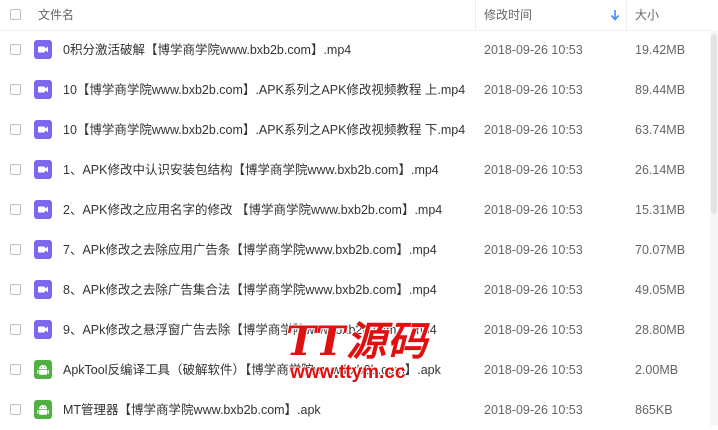  I want to click on file-size: 28.80MB, so click(660, 330).